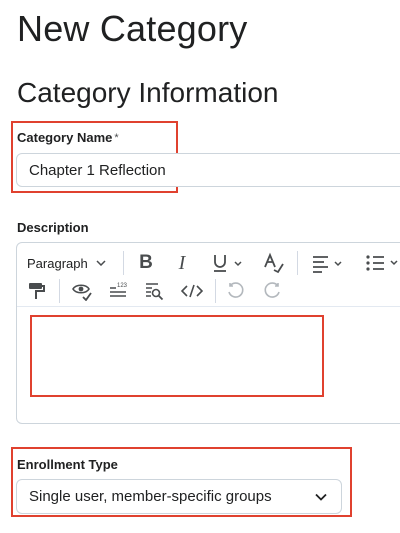 The height and width of the screenshot is (533, 400). I want to click on align-icon, so click(329, 263).